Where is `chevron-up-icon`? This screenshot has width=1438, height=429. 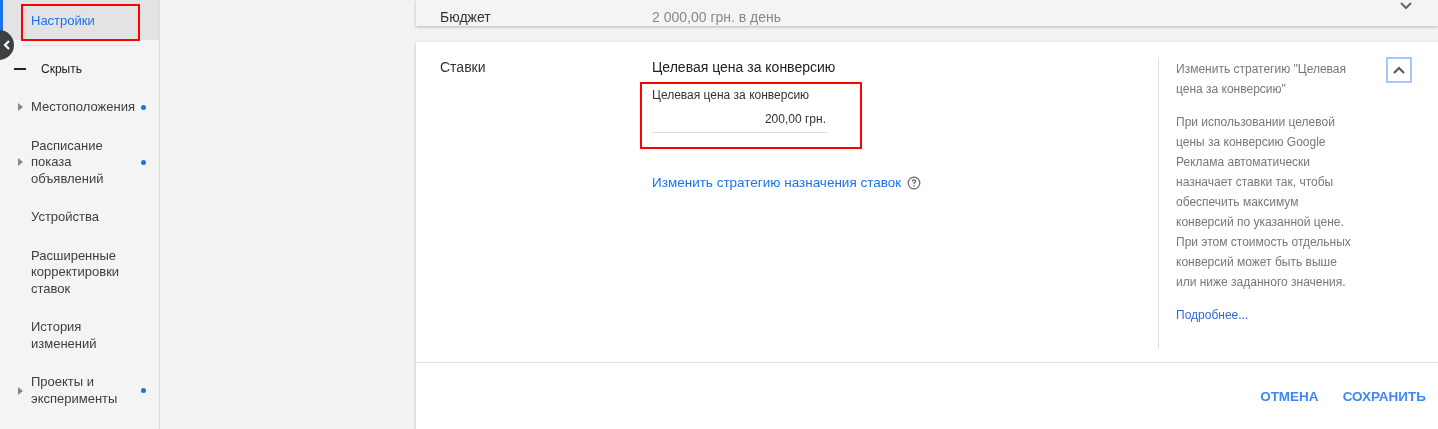
chevron-up-icon is located at coordinates (1399, 70).